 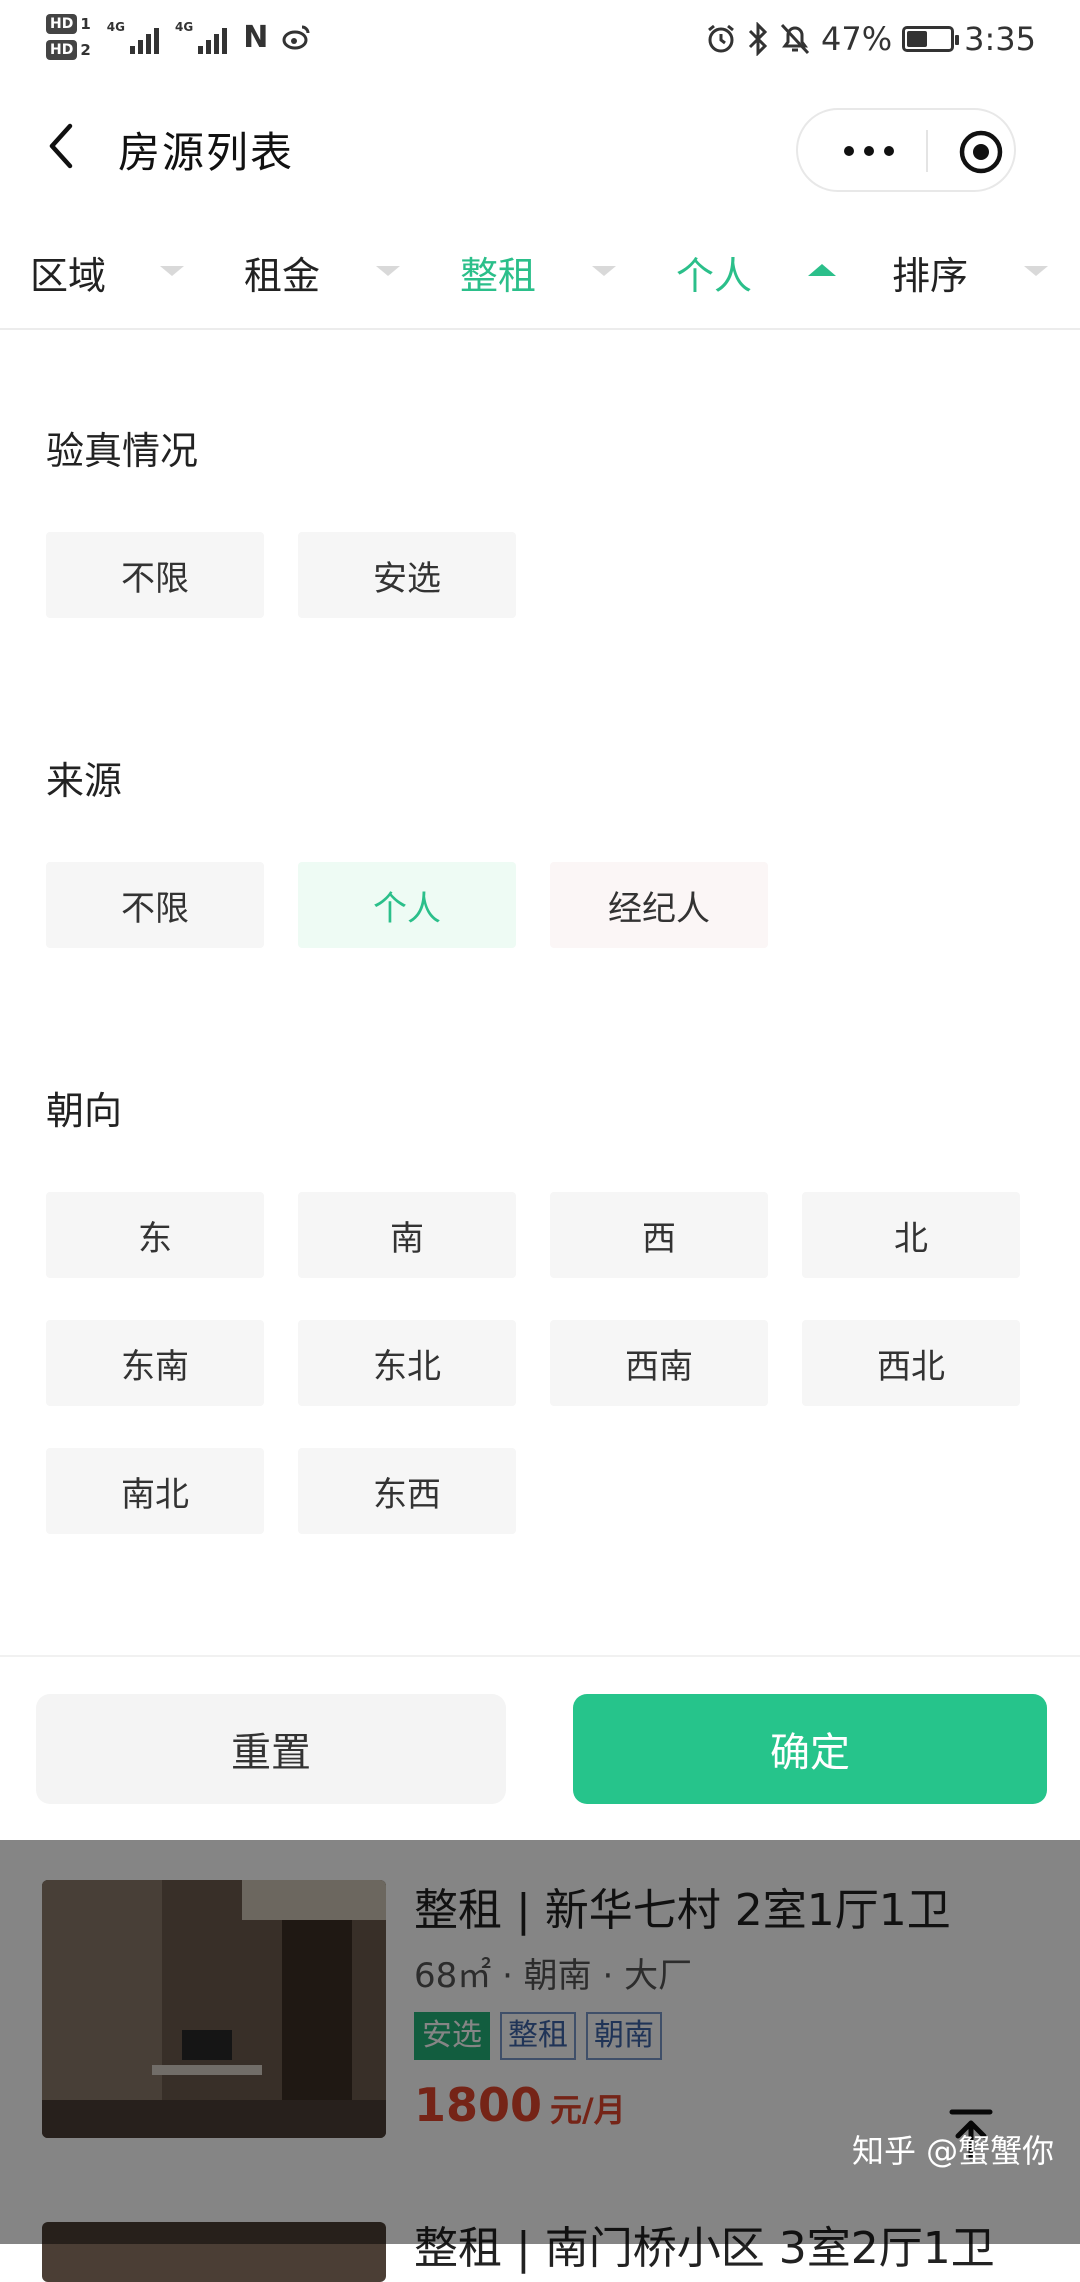 What do you see at coordinates (953, 2151) in the screenshot?
I see `watermark: 知乎 @蟹蟹你` at bounding box center [953, 2151].